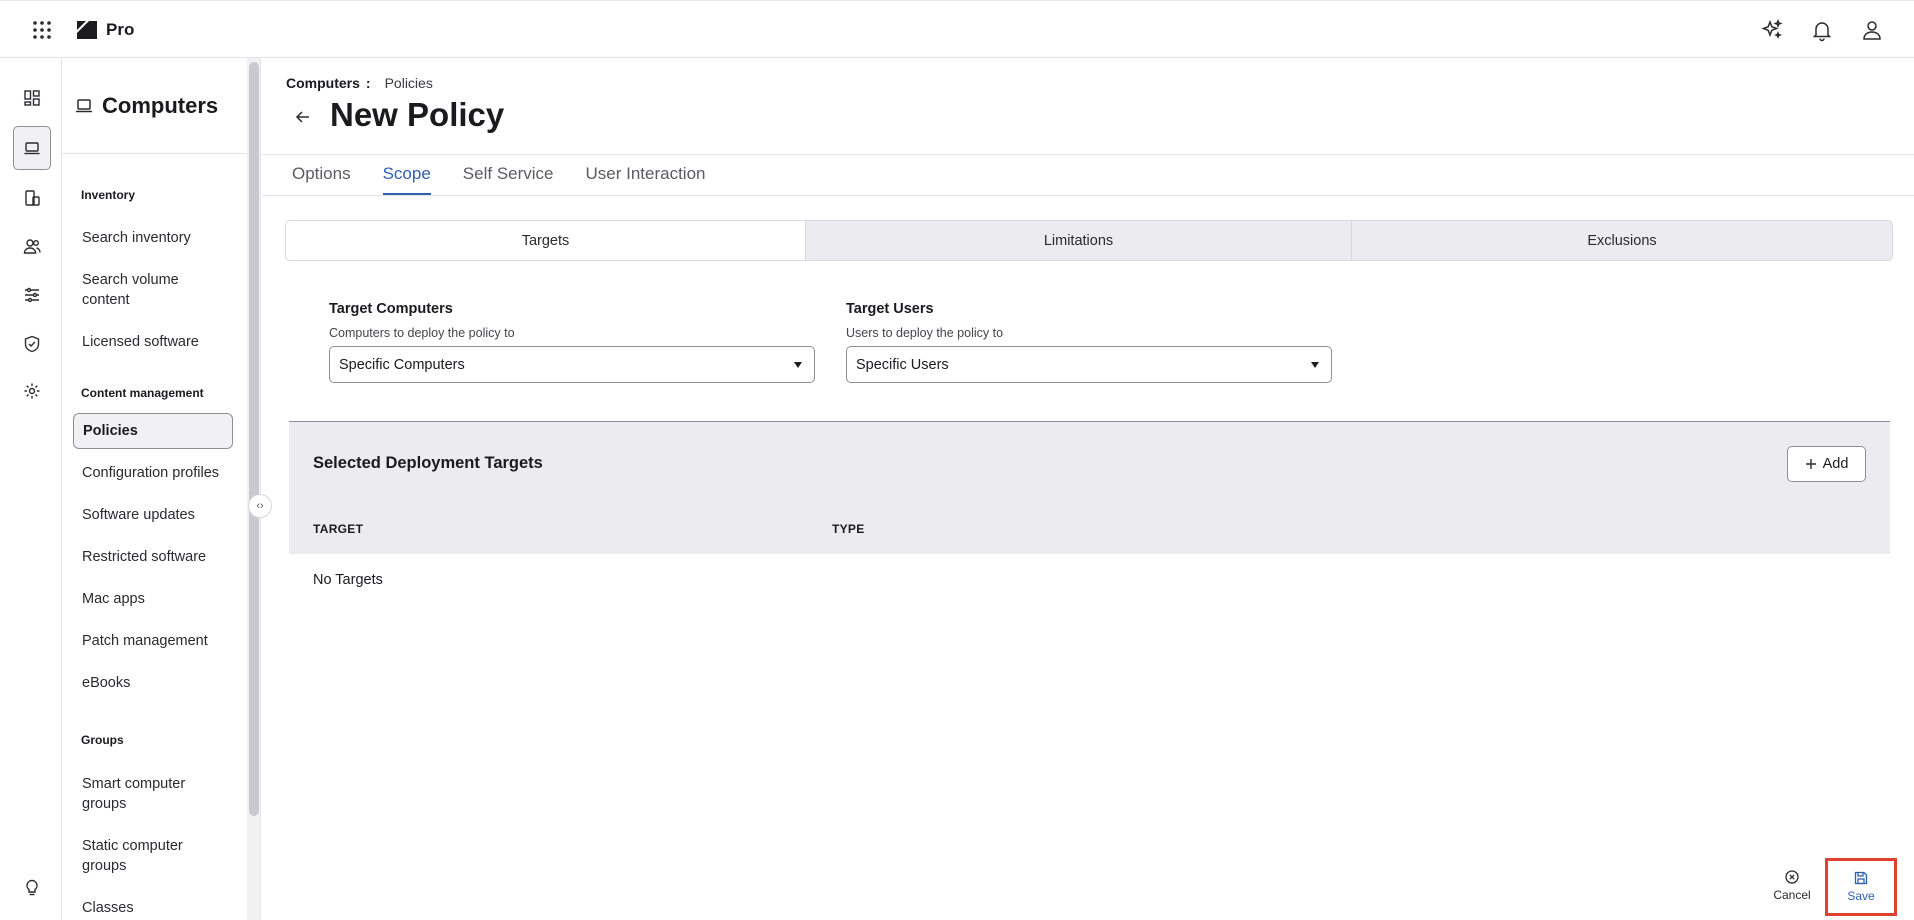 This screenshot has height=920, width=1914. I want to click on icon-rail, so click(31, 489).